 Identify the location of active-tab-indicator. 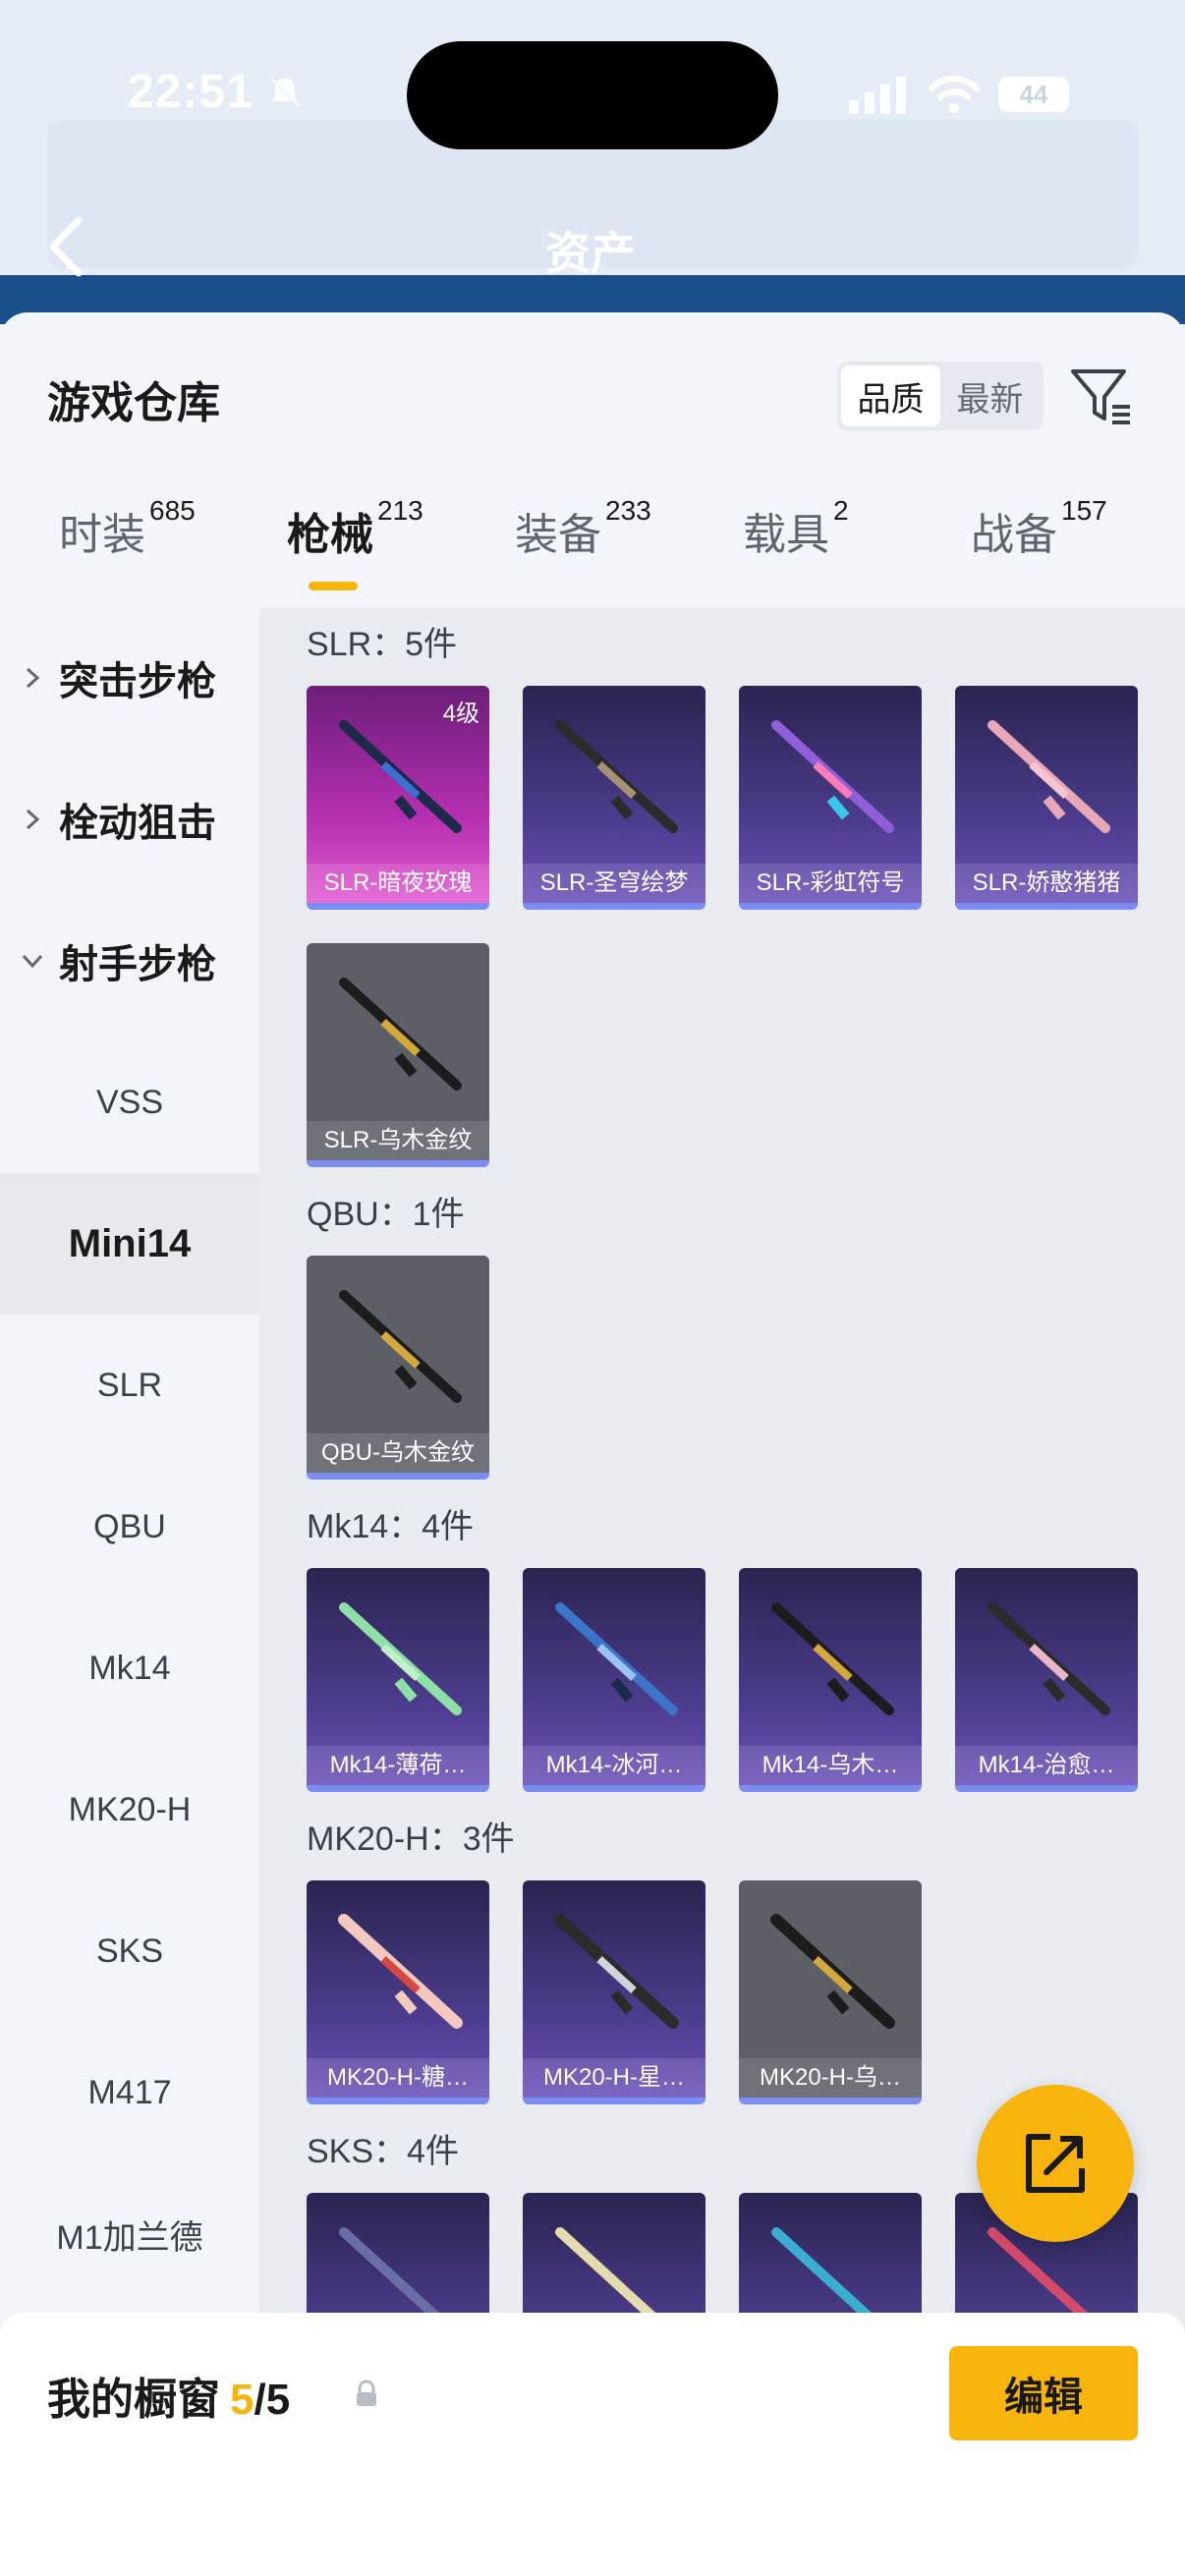
(334, 586).